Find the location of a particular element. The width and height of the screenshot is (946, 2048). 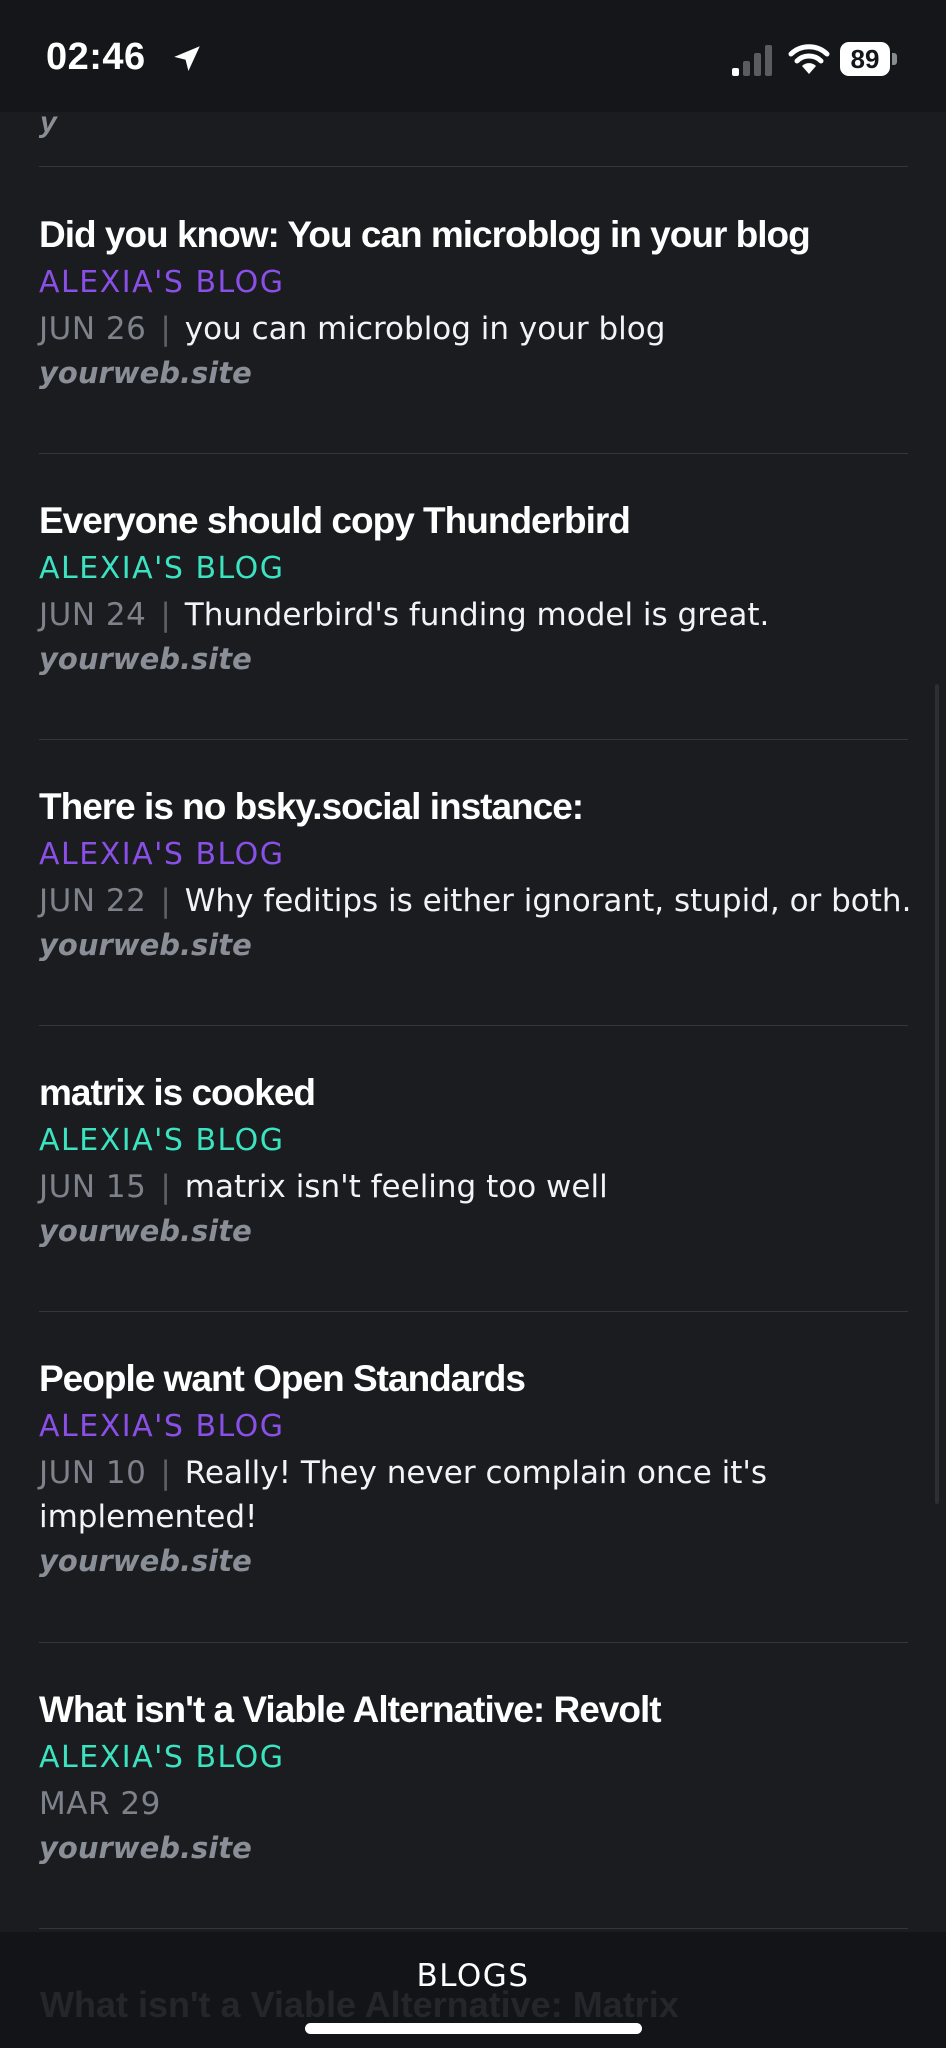

post-title: People want Open Standards is located at coordinates (474, 1379).